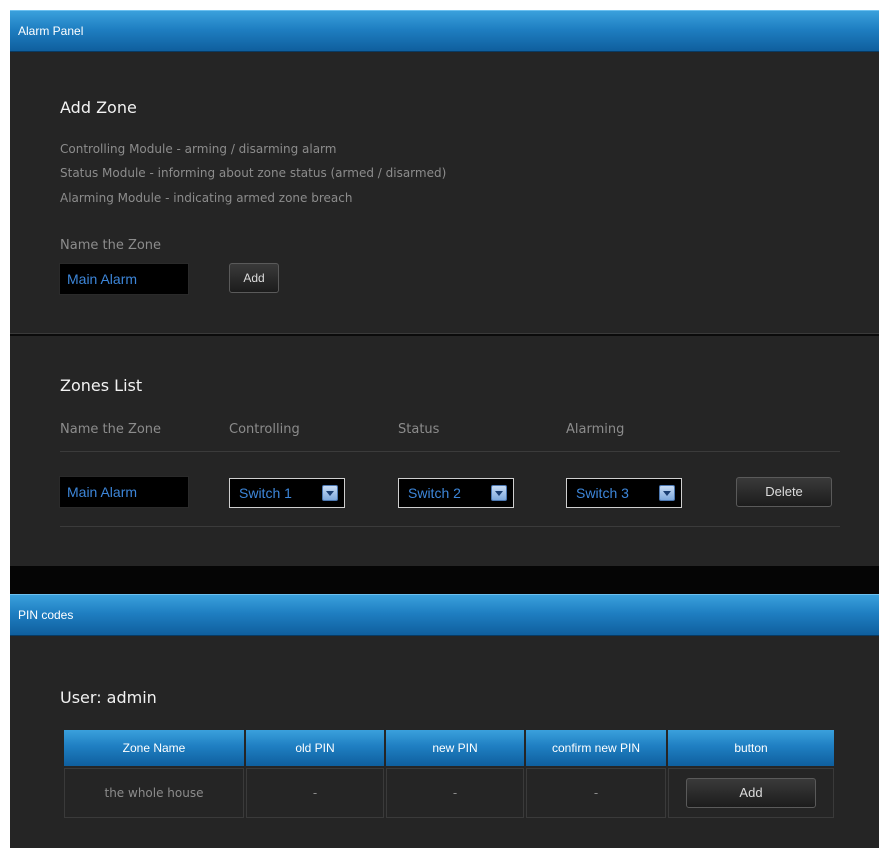 This screenshot has width=879, height=848. I want to click on add-zone-title: Add Zone, so click(98, 107).